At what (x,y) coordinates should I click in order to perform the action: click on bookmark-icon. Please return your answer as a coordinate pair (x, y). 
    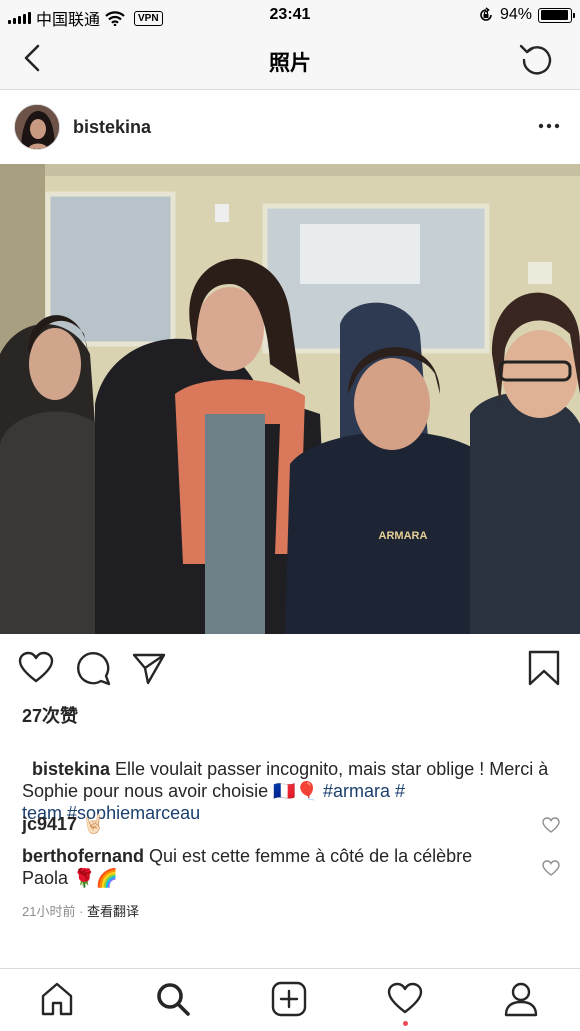
    Looking at the image, I should click on (544, 668).